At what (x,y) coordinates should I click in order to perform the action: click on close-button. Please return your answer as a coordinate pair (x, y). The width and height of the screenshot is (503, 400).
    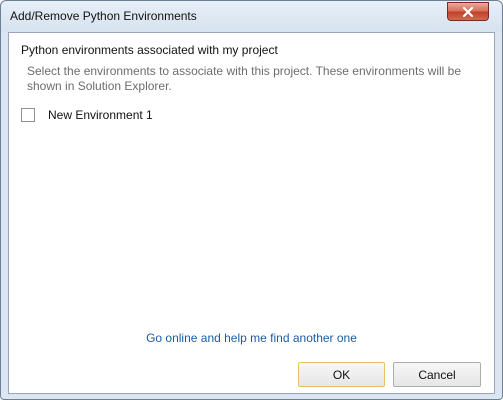
    Looking at the image, I should click on (468, 11).